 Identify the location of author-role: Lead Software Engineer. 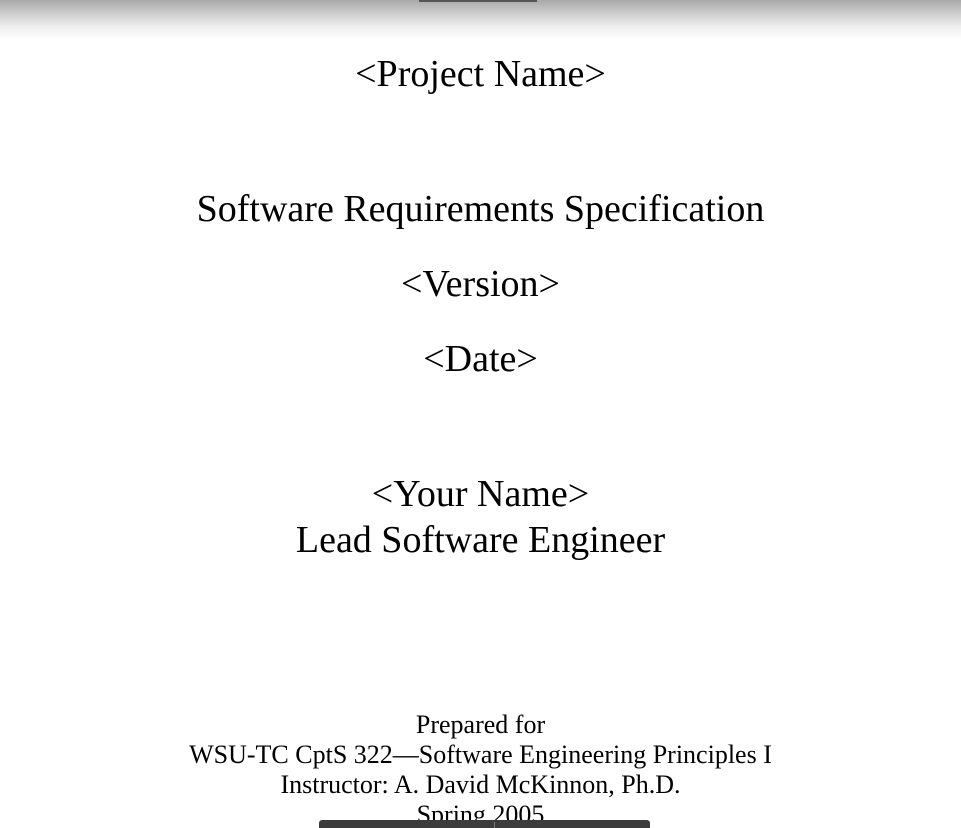
(480, 540).